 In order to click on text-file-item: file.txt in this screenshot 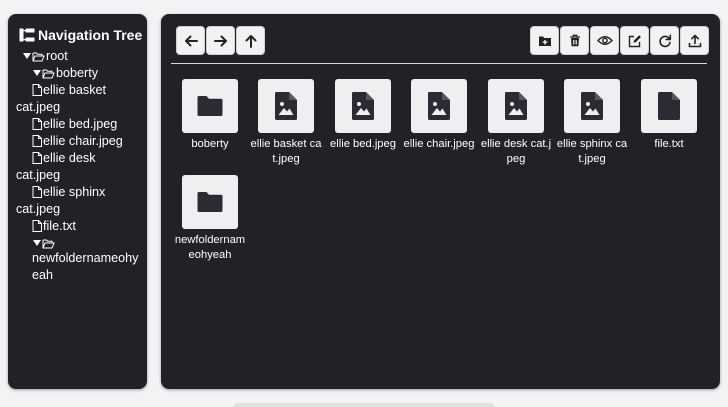, I will do `click(669, 115)`.